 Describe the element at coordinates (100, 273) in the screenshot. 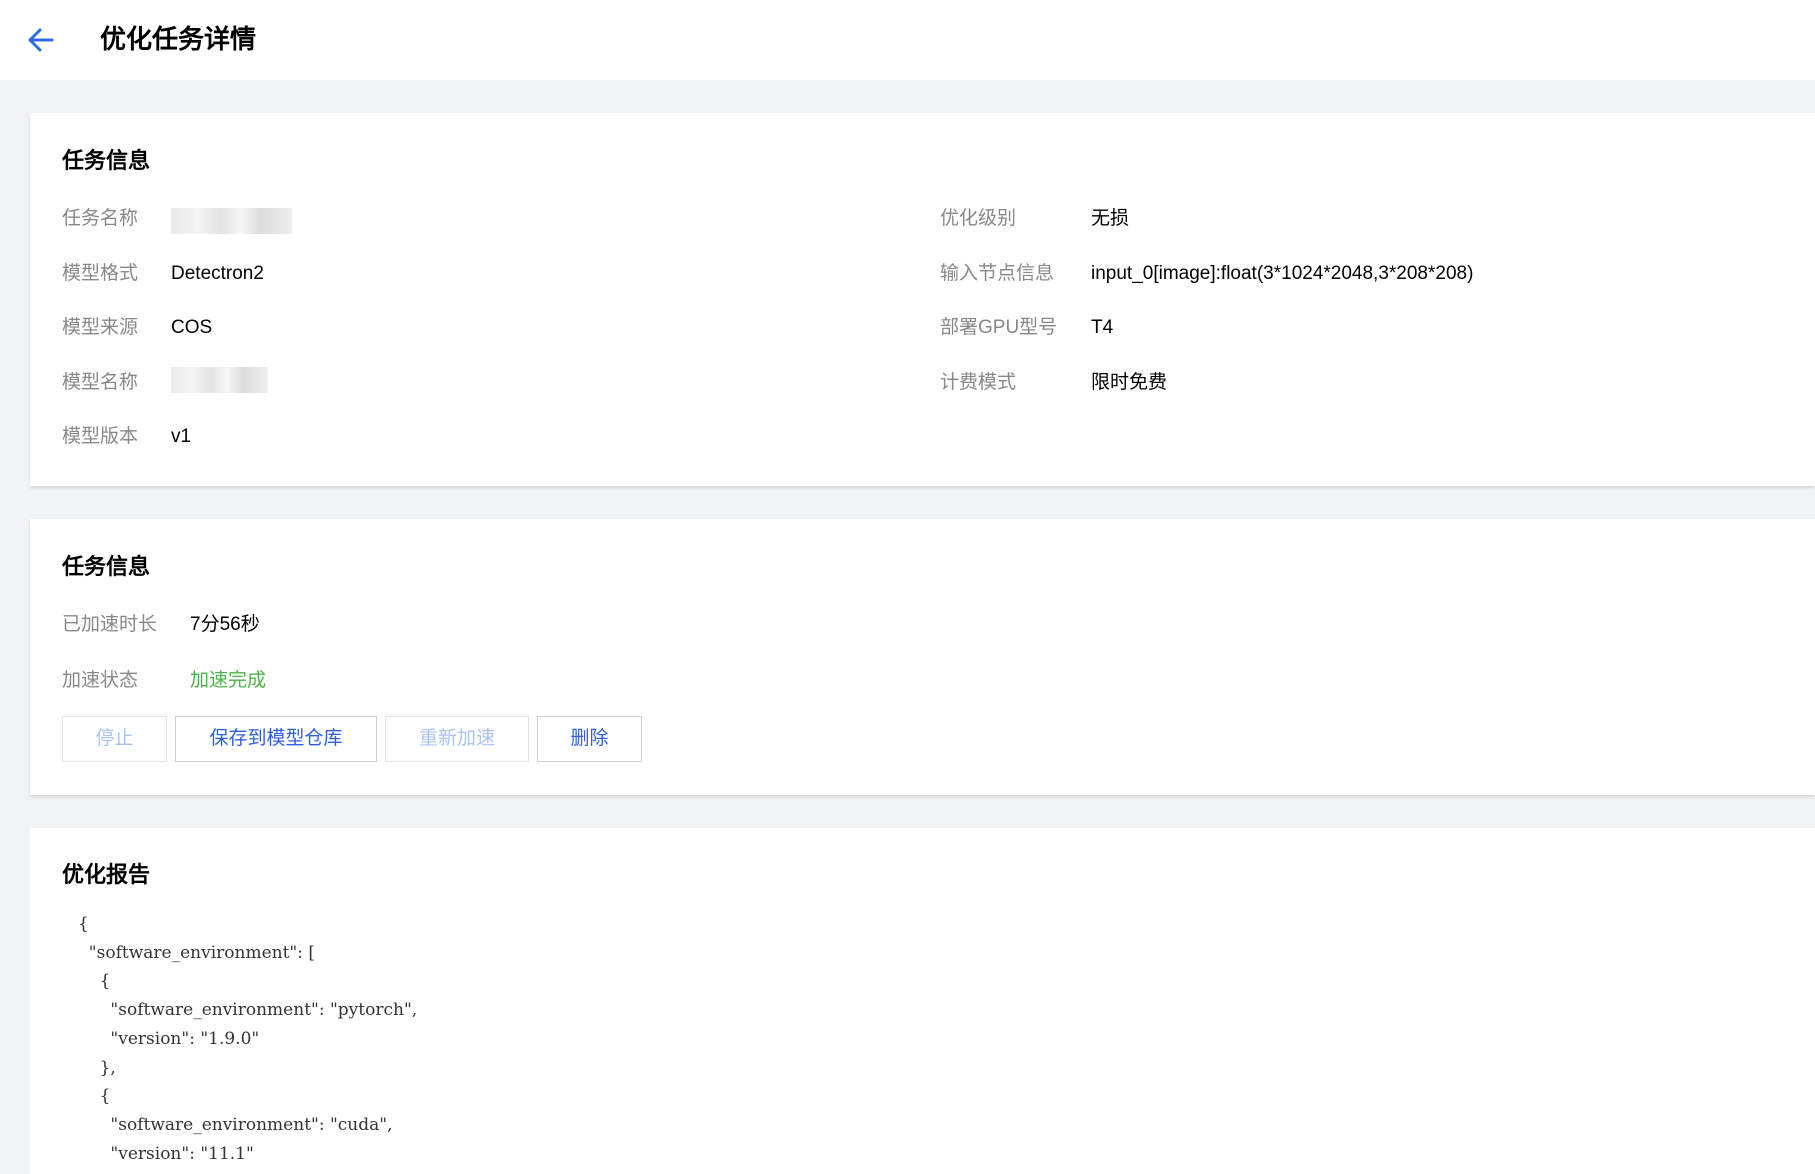

I see `model-format-label: 模型格式` at that location.